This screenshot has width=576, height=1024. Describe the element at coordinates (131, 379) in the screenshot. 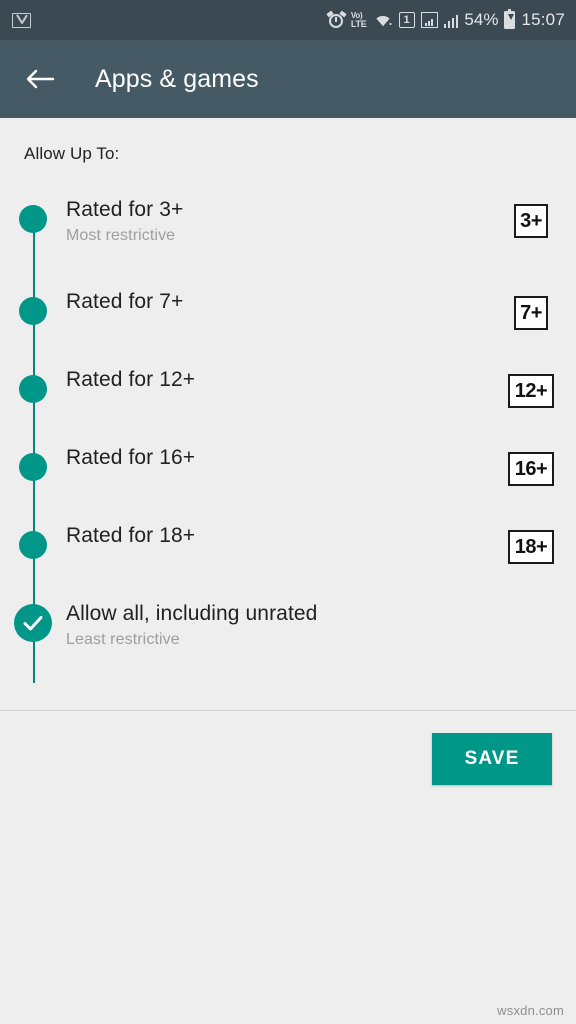

I see `list-item-title: Rated for 12+` at that location.